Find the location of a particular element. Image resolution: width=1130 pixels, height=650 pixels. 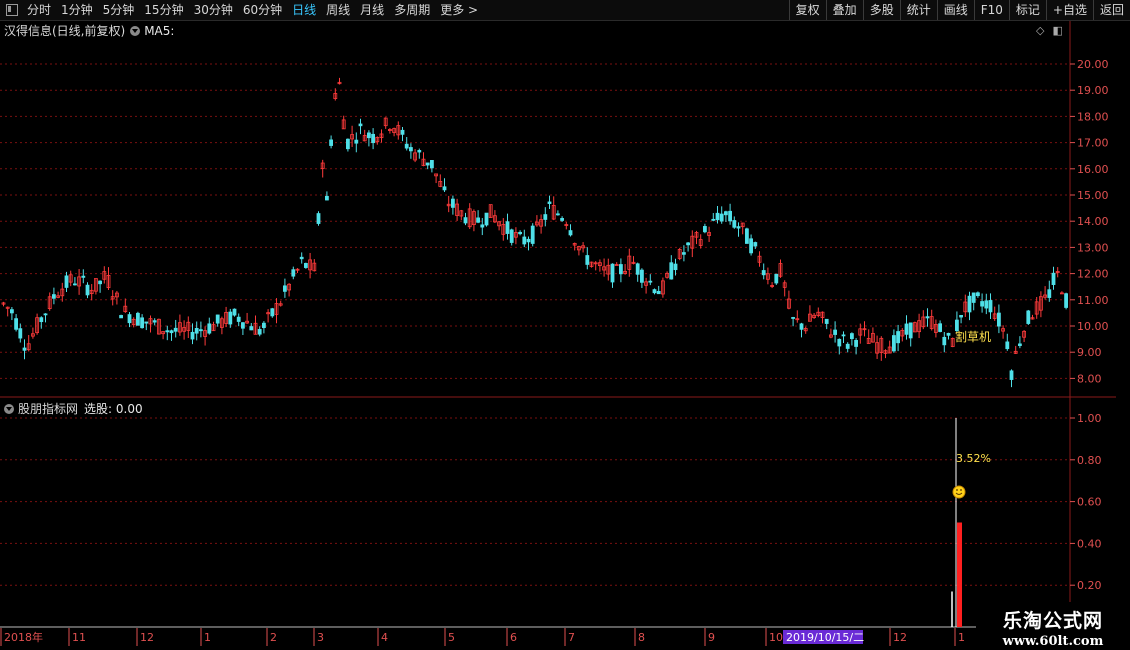

indicator-title: 股朋指标网 is located at coordinates (48, 408).